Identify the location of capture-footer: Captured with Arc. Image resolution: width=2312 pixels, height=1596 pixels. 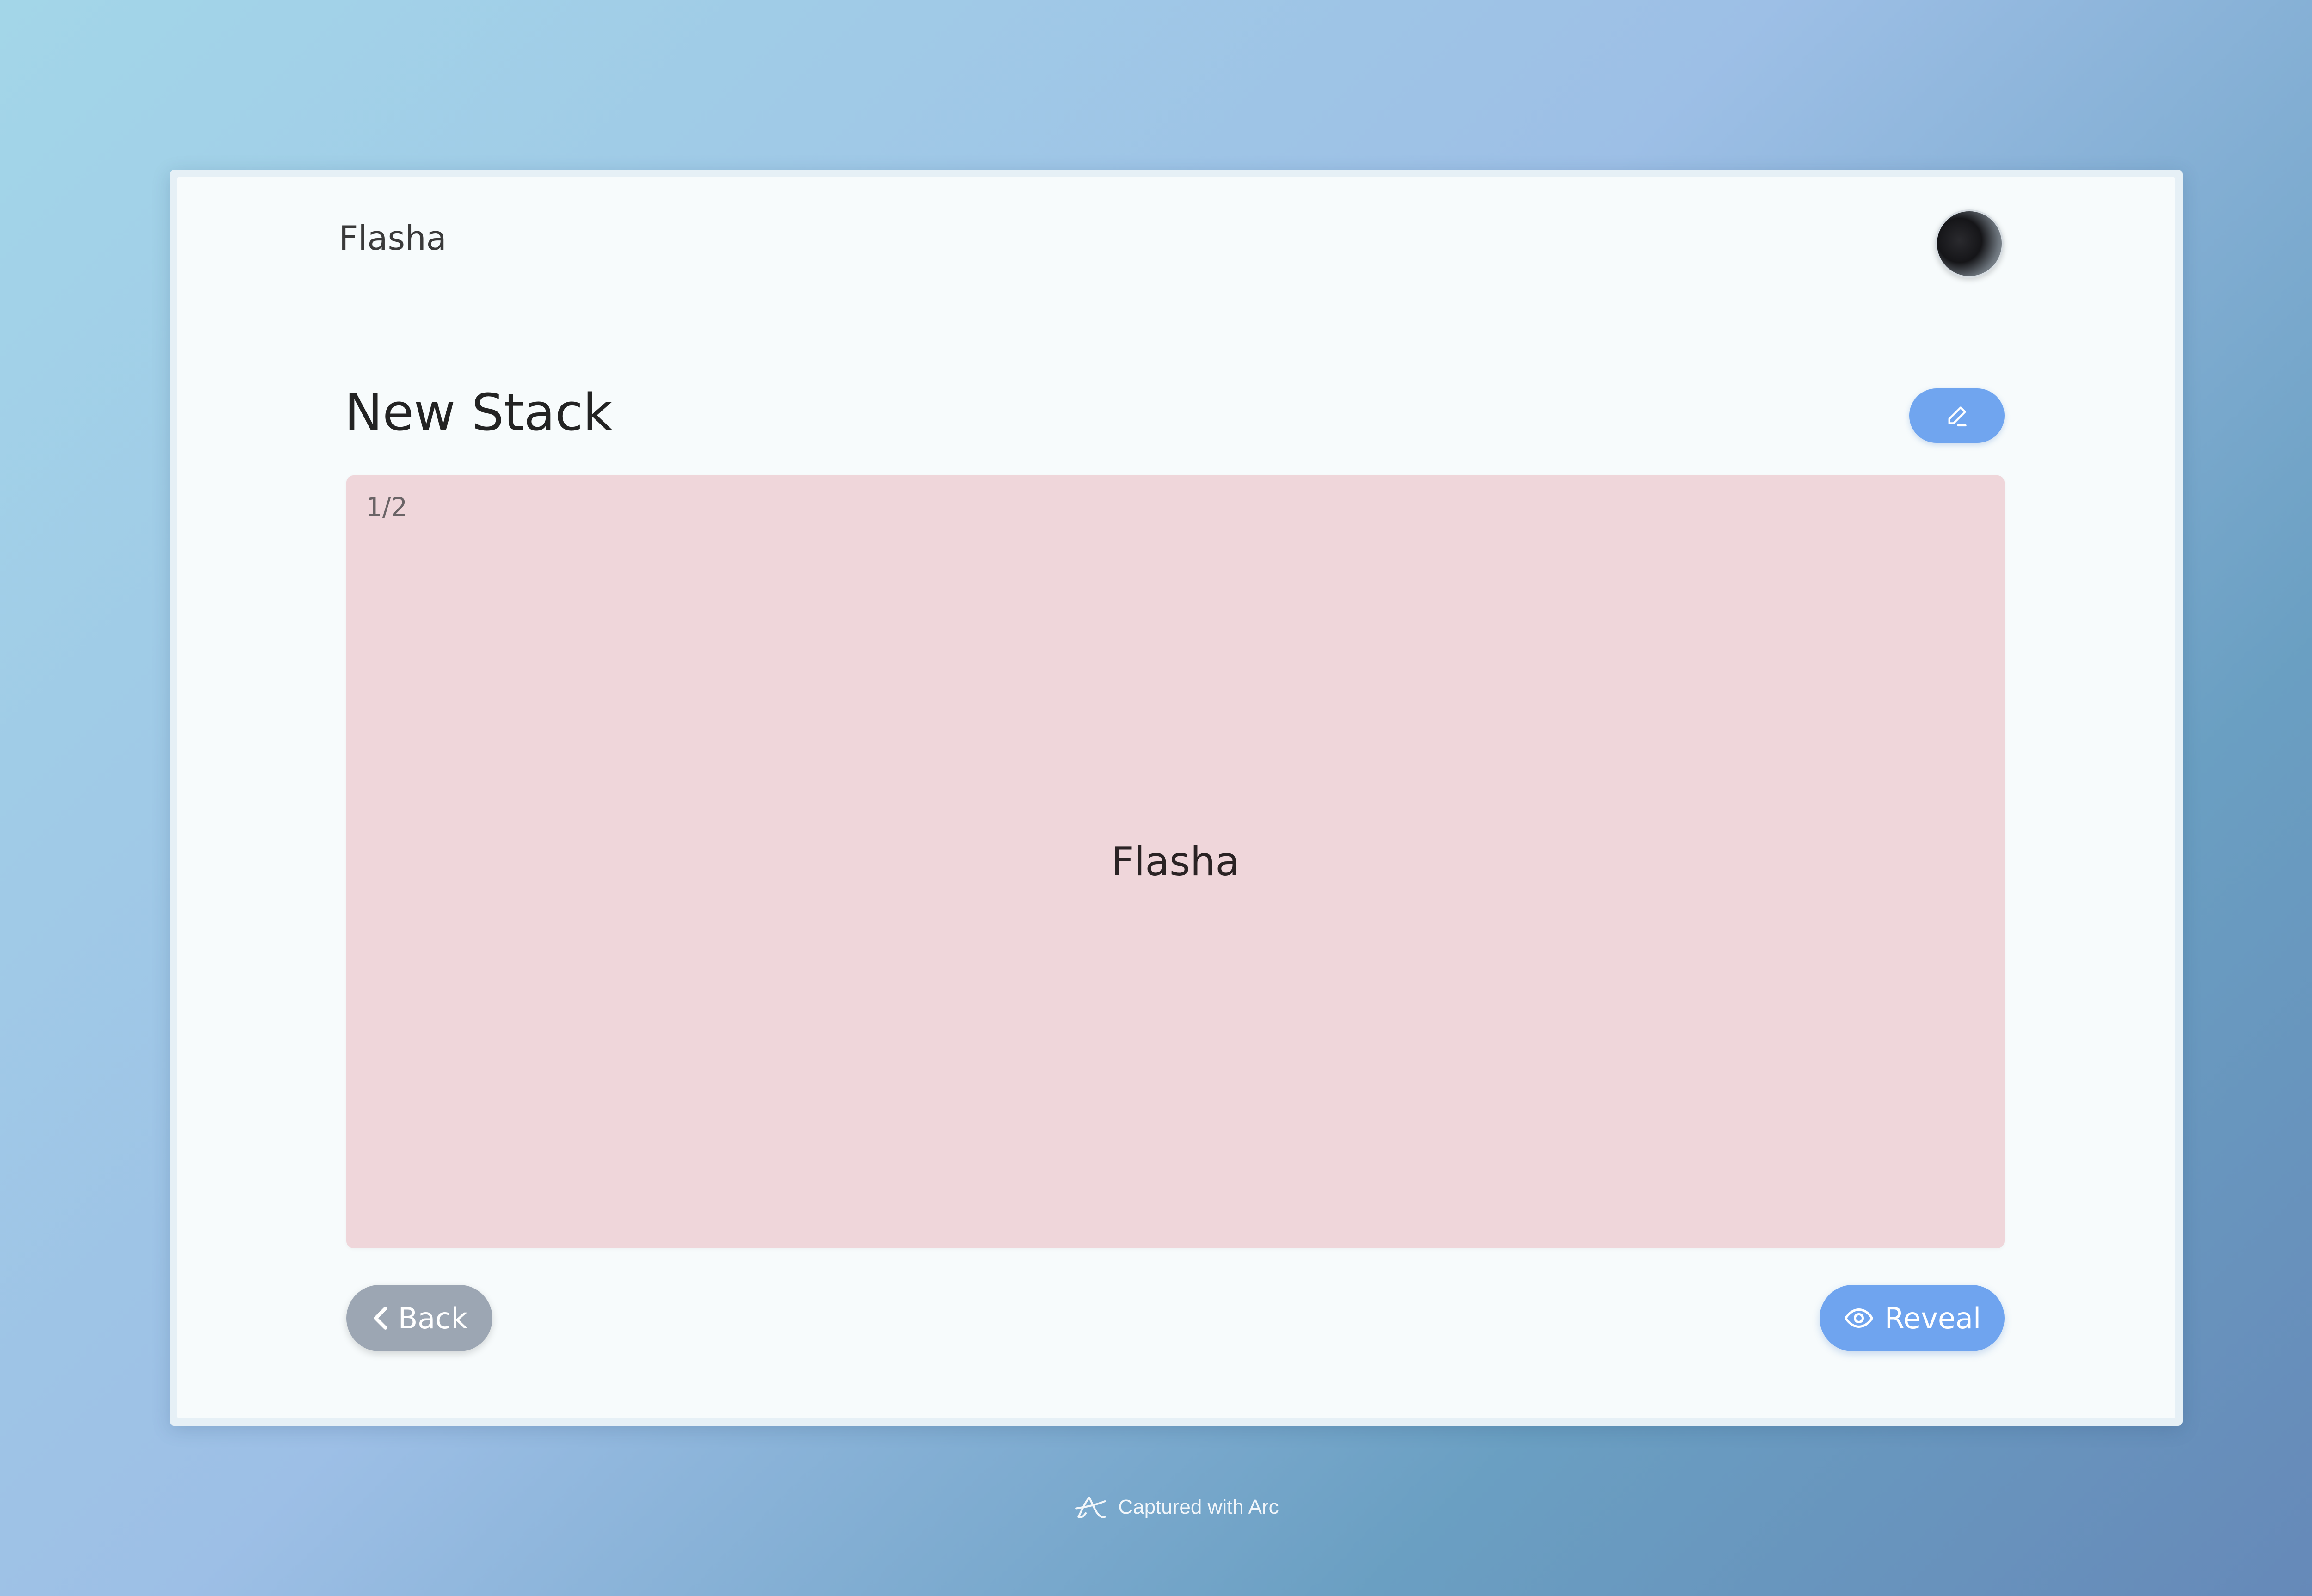
(1156, 1507).